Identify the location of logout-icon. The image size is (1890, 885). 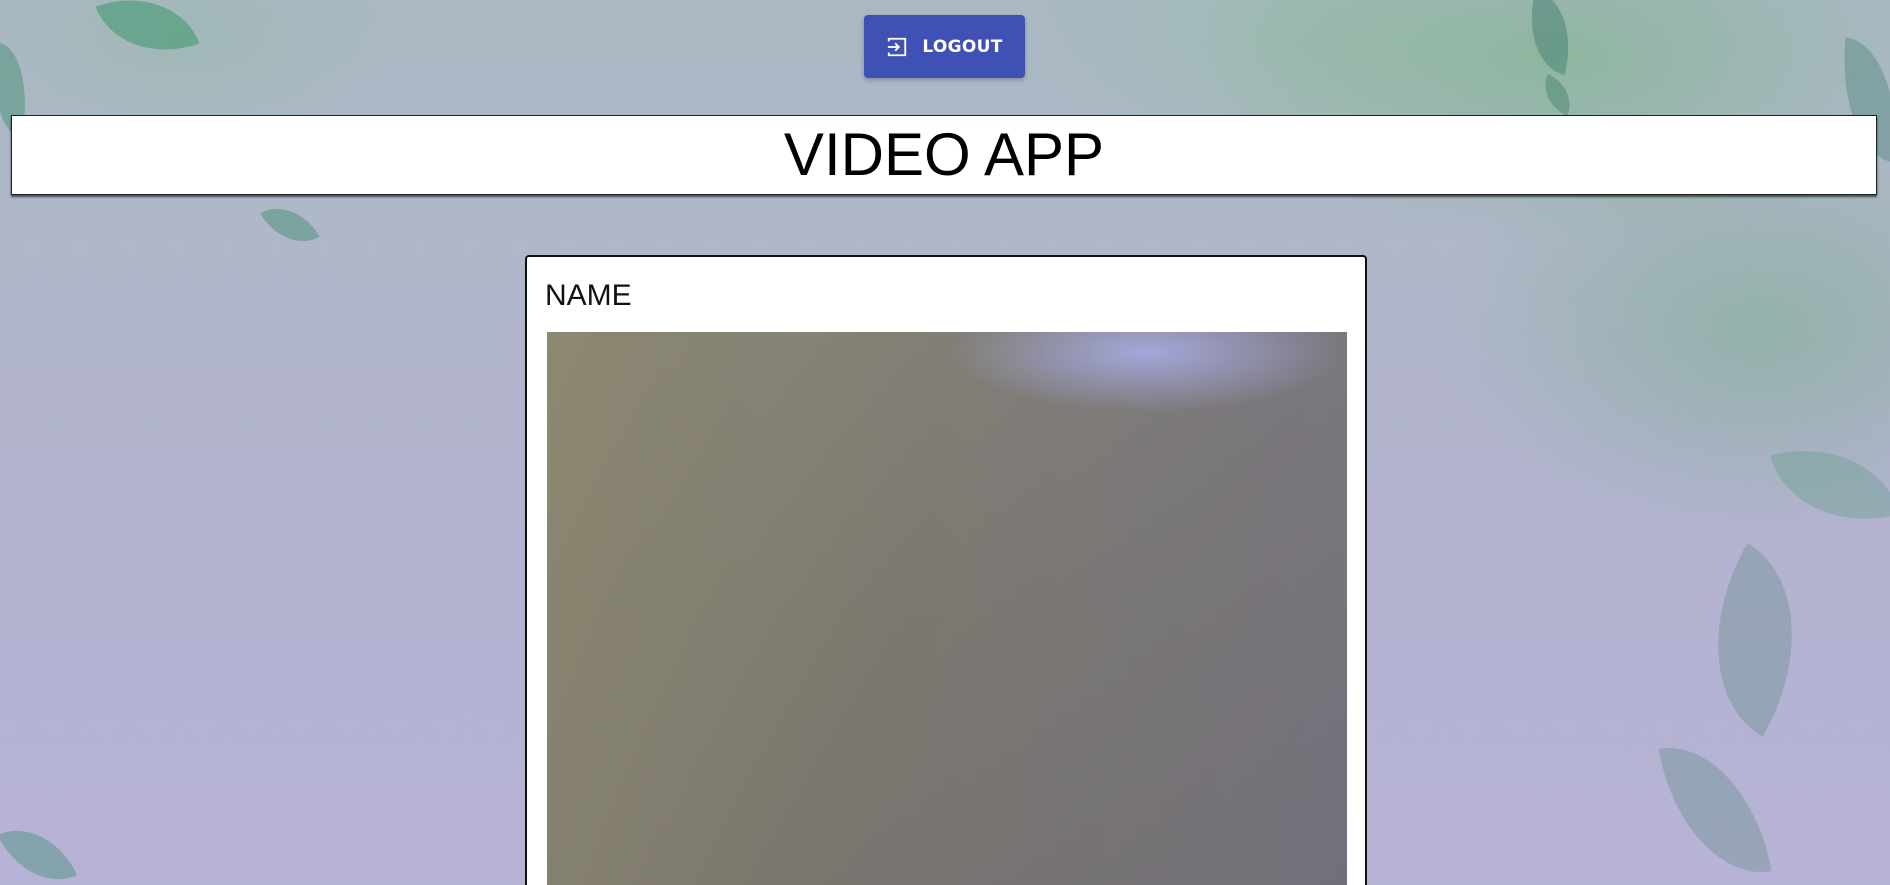
(897, 47).